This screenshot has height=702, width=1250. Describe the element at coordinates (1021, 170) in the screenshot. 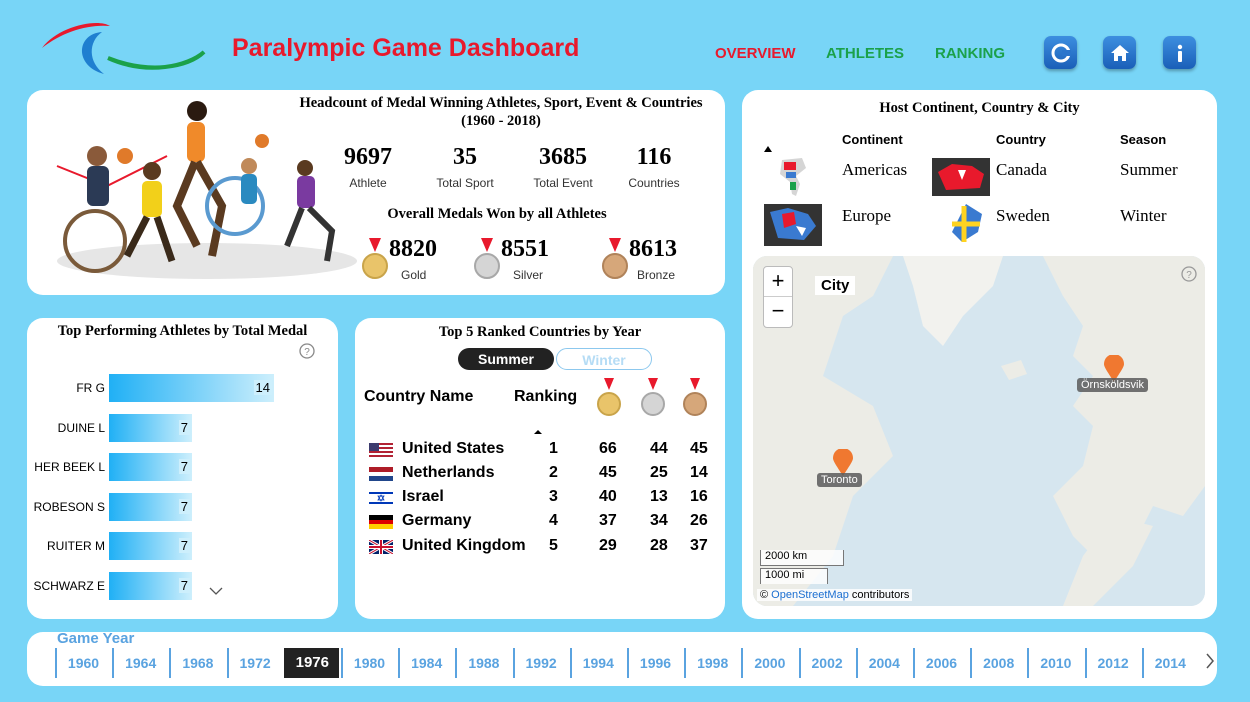

I see `country-value: Canada` at that location.